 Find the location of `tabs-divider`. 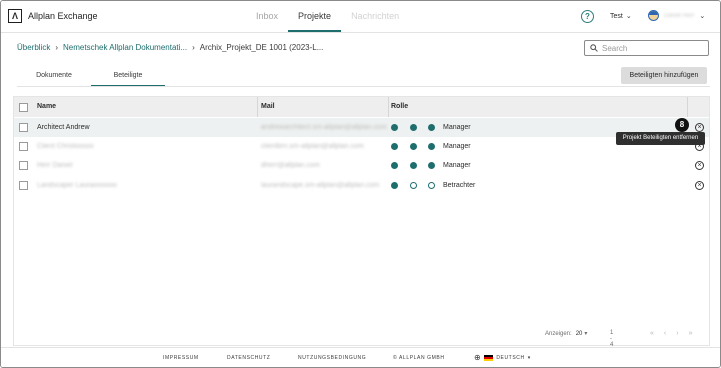

tabs-divider is located at coordinates (363, 86).